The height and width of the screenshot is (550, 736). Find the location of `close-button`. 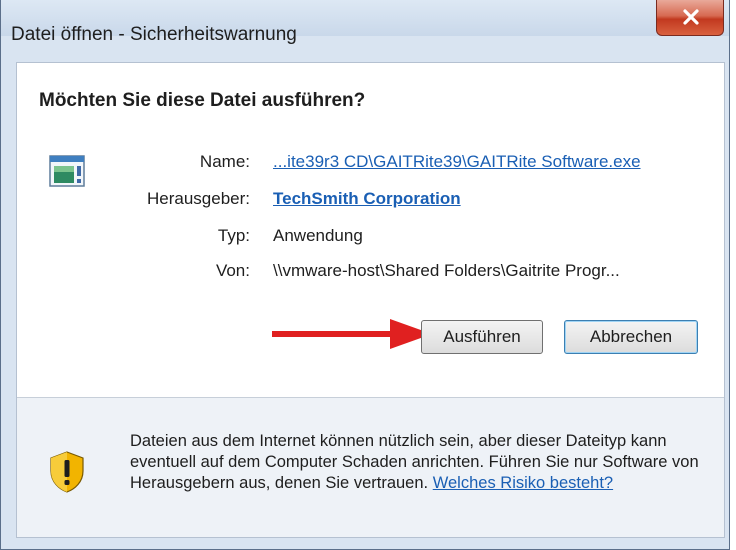

close-button is located at coordinates (690, 18).